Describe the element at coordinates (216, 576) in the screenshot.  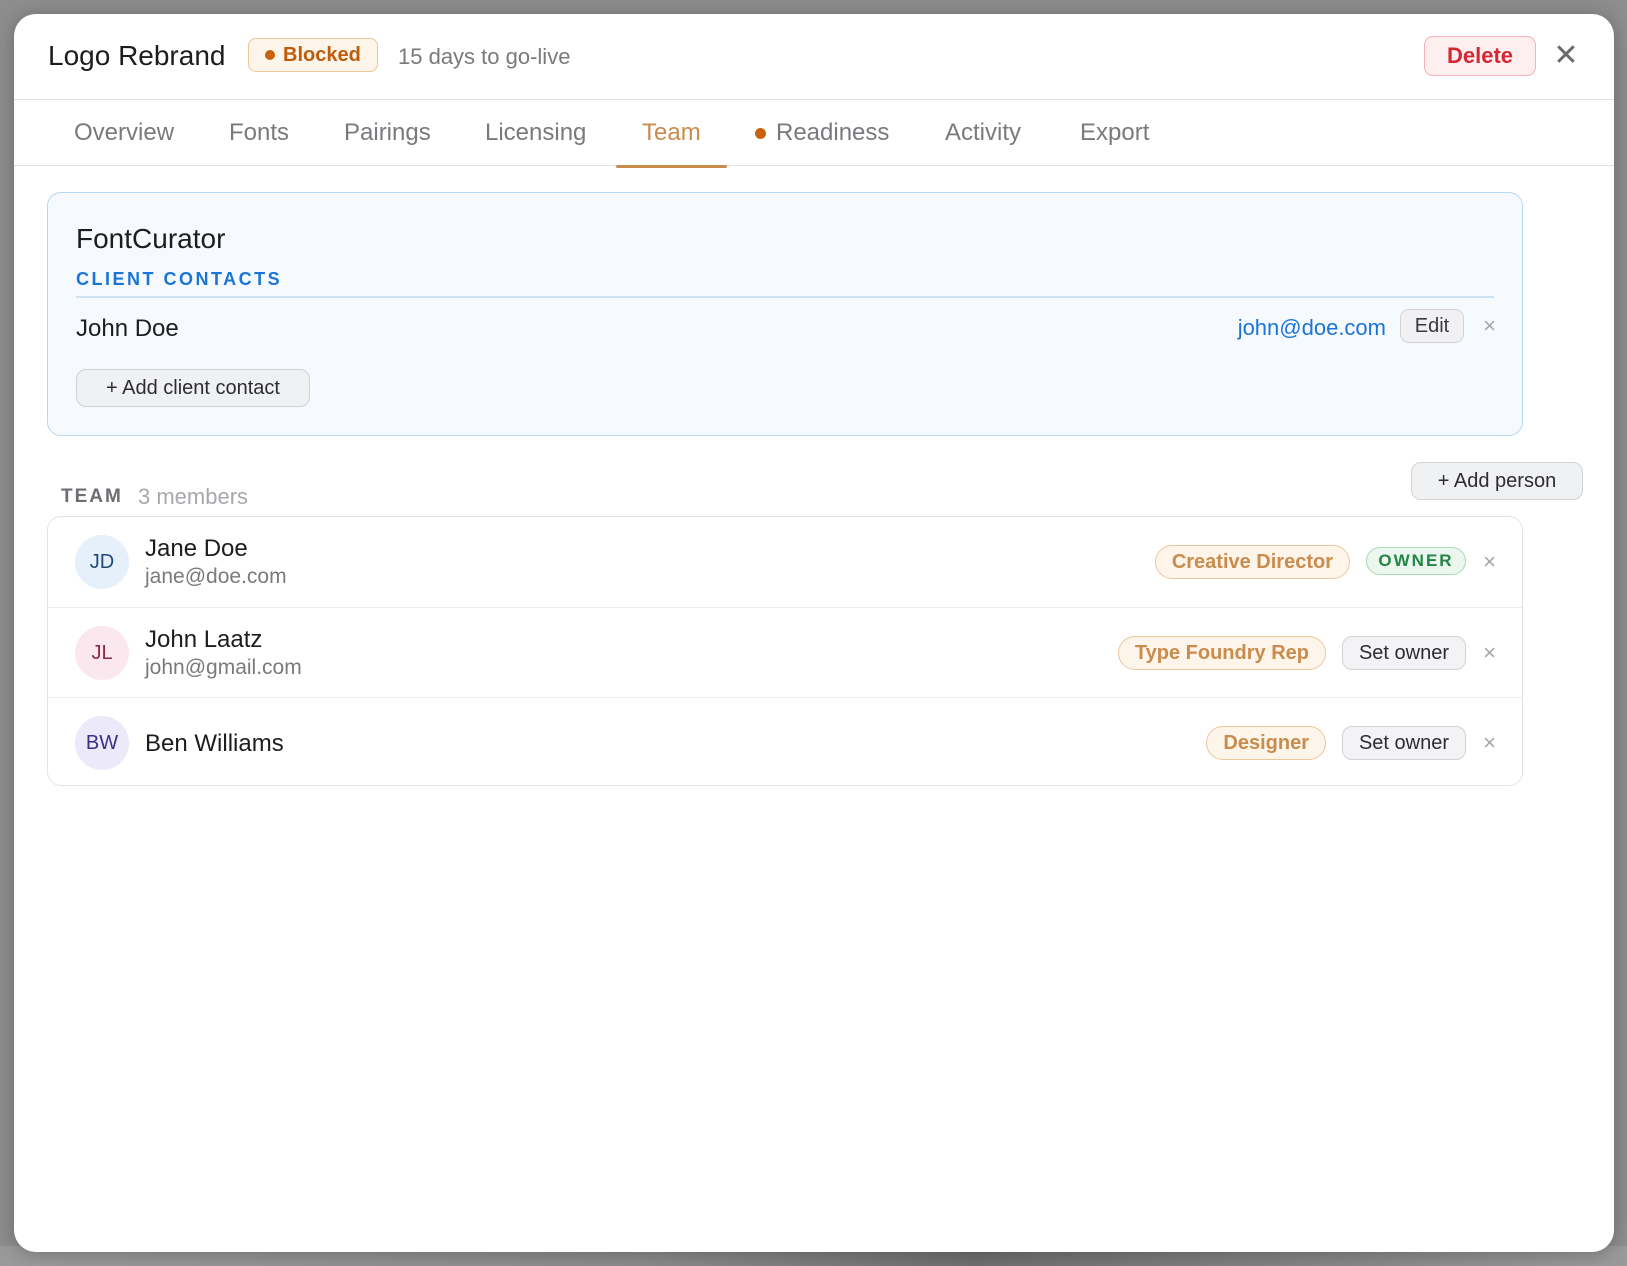
I see `member-email: jane@doe.com` at that location.